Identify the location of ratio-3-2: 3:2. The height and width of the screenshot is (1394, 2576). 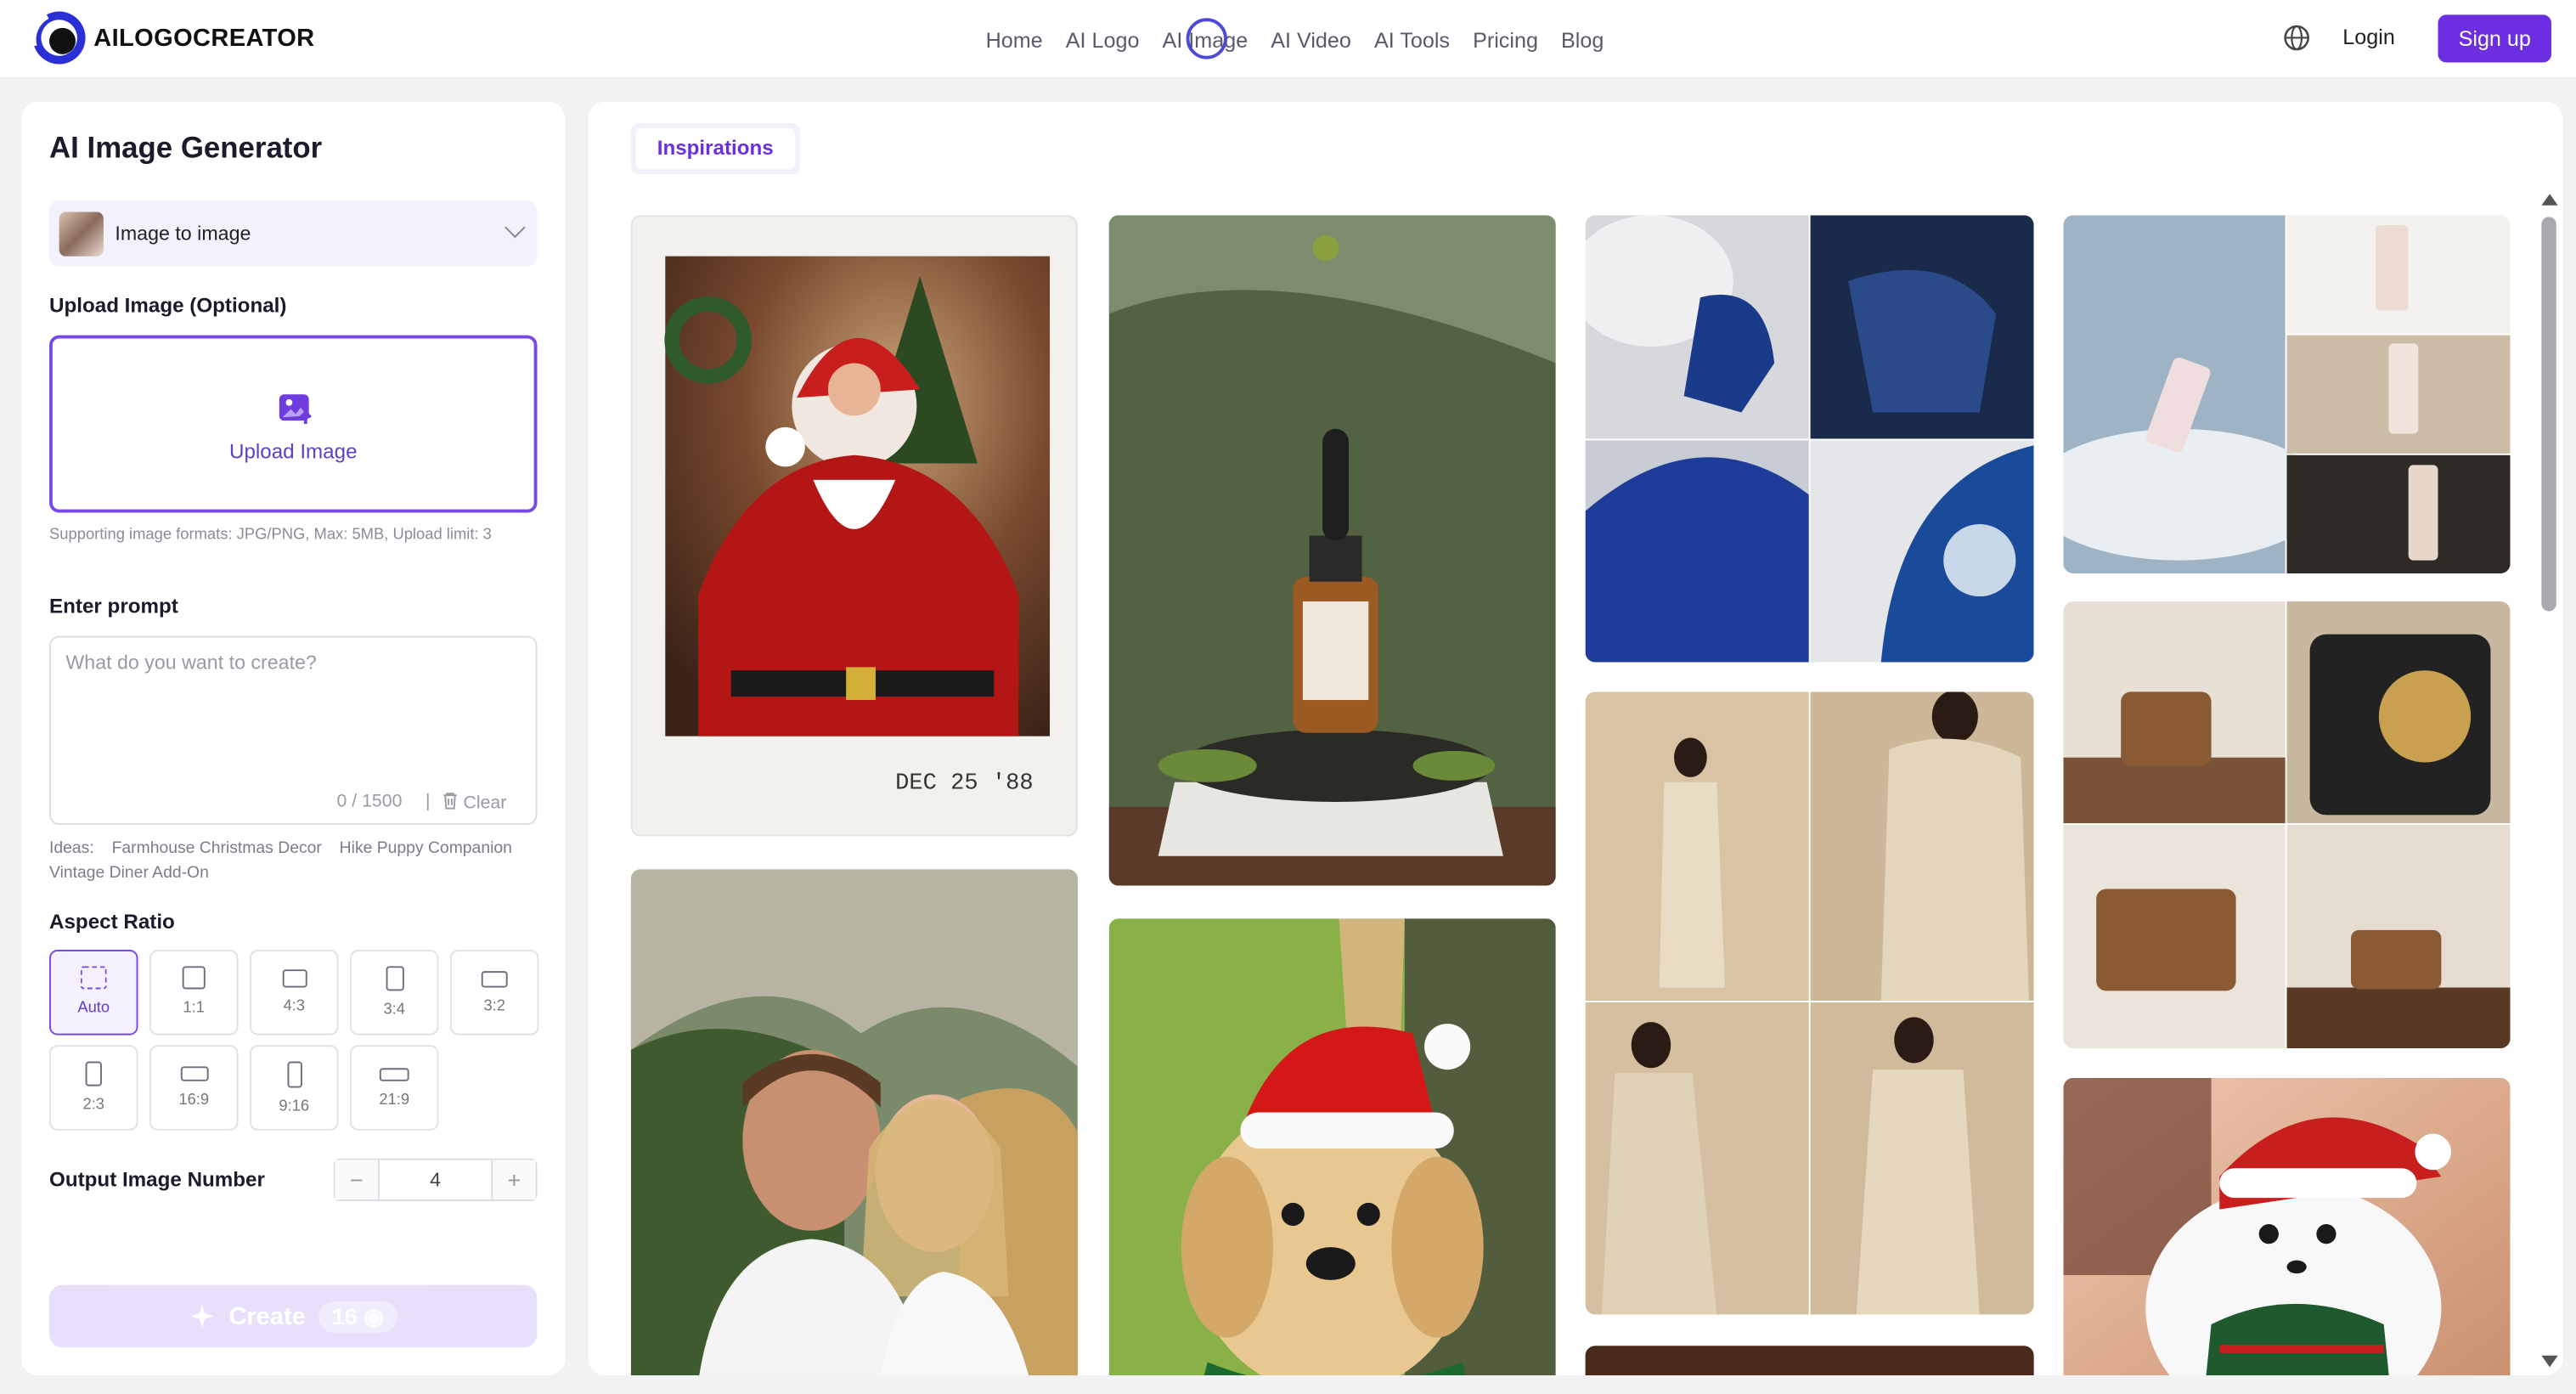
(494, 993).